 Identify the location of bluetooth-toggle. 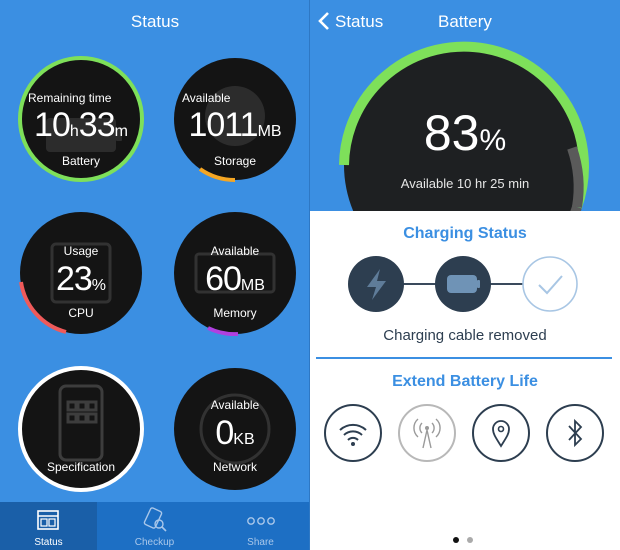
(575, 433).